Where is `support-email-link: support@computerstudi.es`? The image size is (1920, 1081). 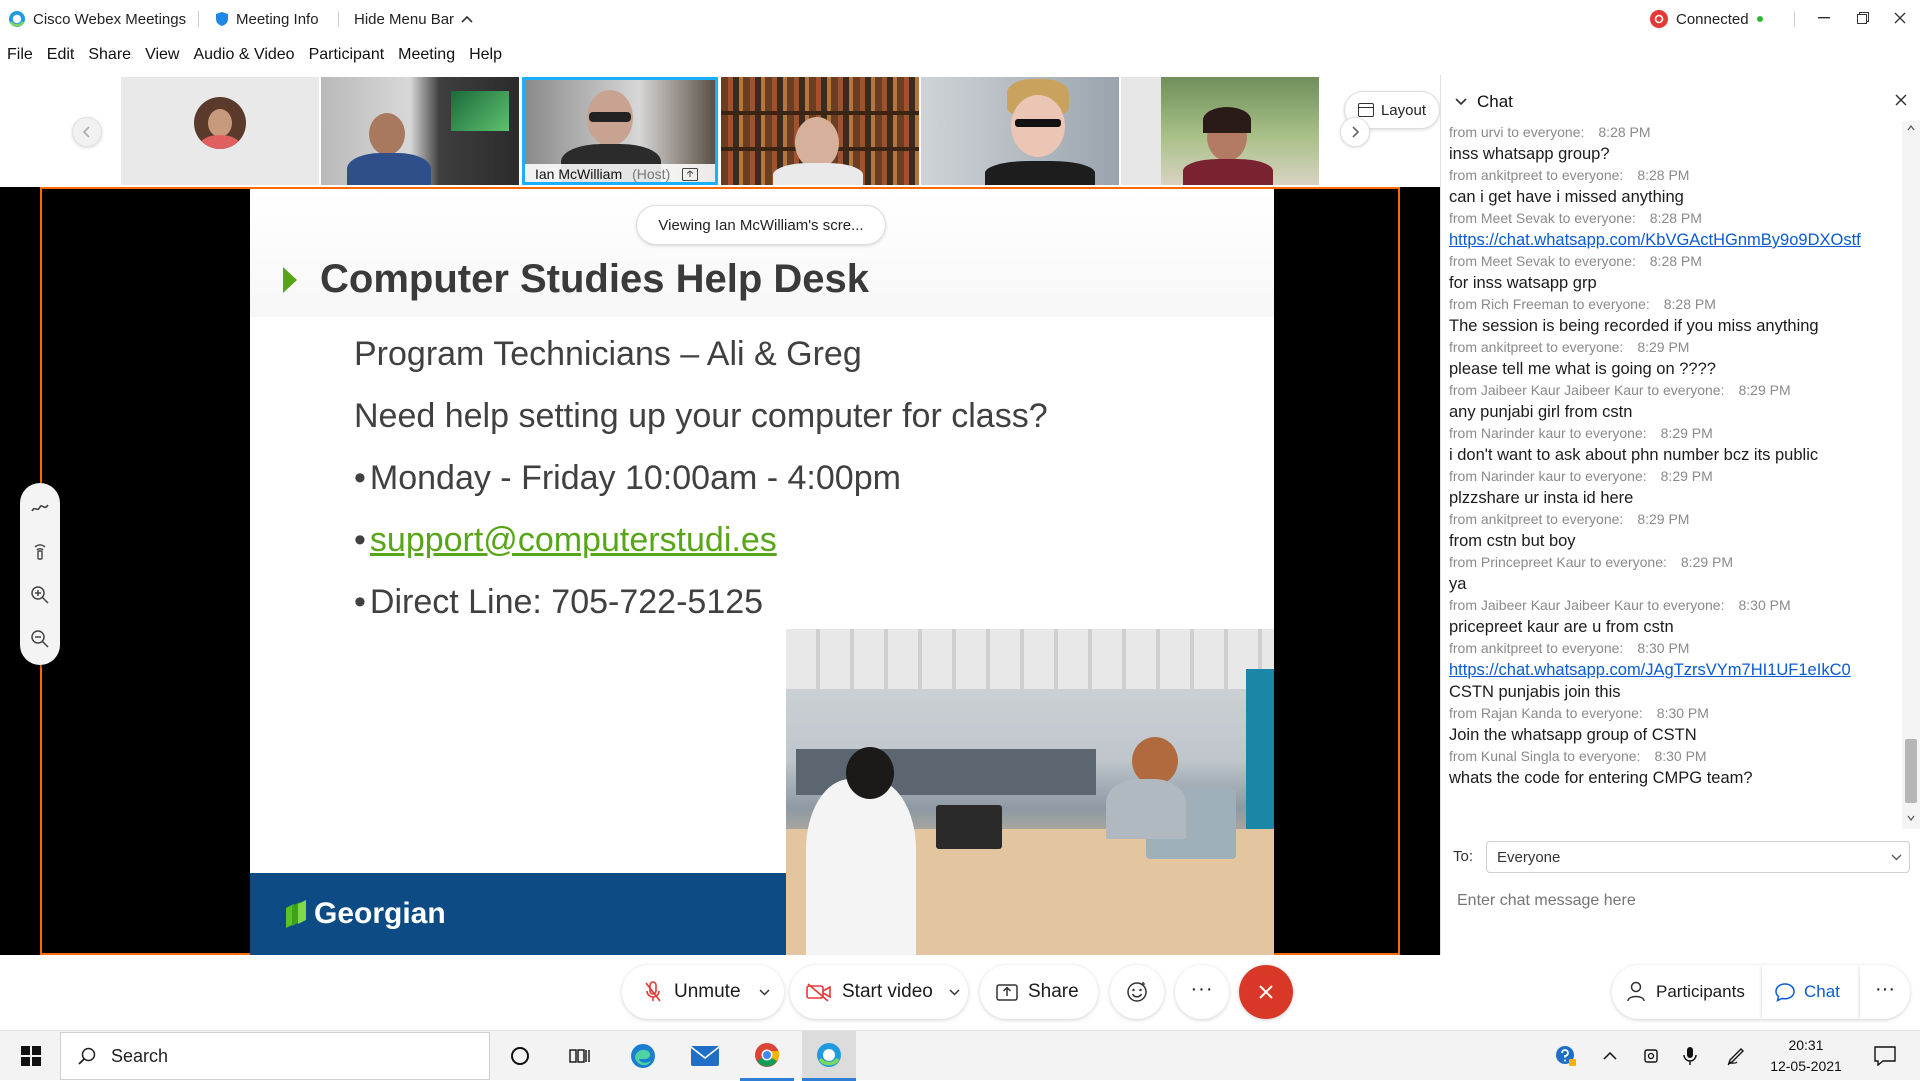
support-email-link: support@computerstudi.es is located at coordinates (573, 540).